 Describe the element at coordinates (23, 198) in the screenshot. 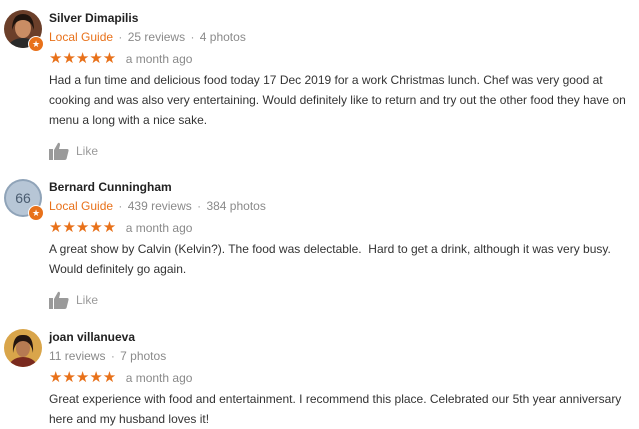

I see `avatar-number: 66` at that location.